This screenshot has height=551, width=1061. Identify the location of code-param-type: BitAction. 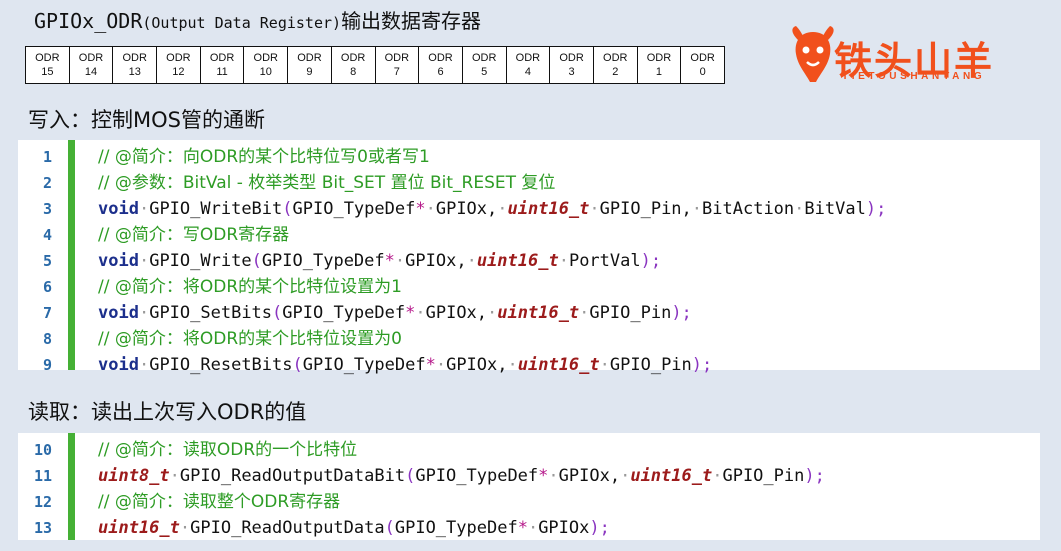
(748, 209).